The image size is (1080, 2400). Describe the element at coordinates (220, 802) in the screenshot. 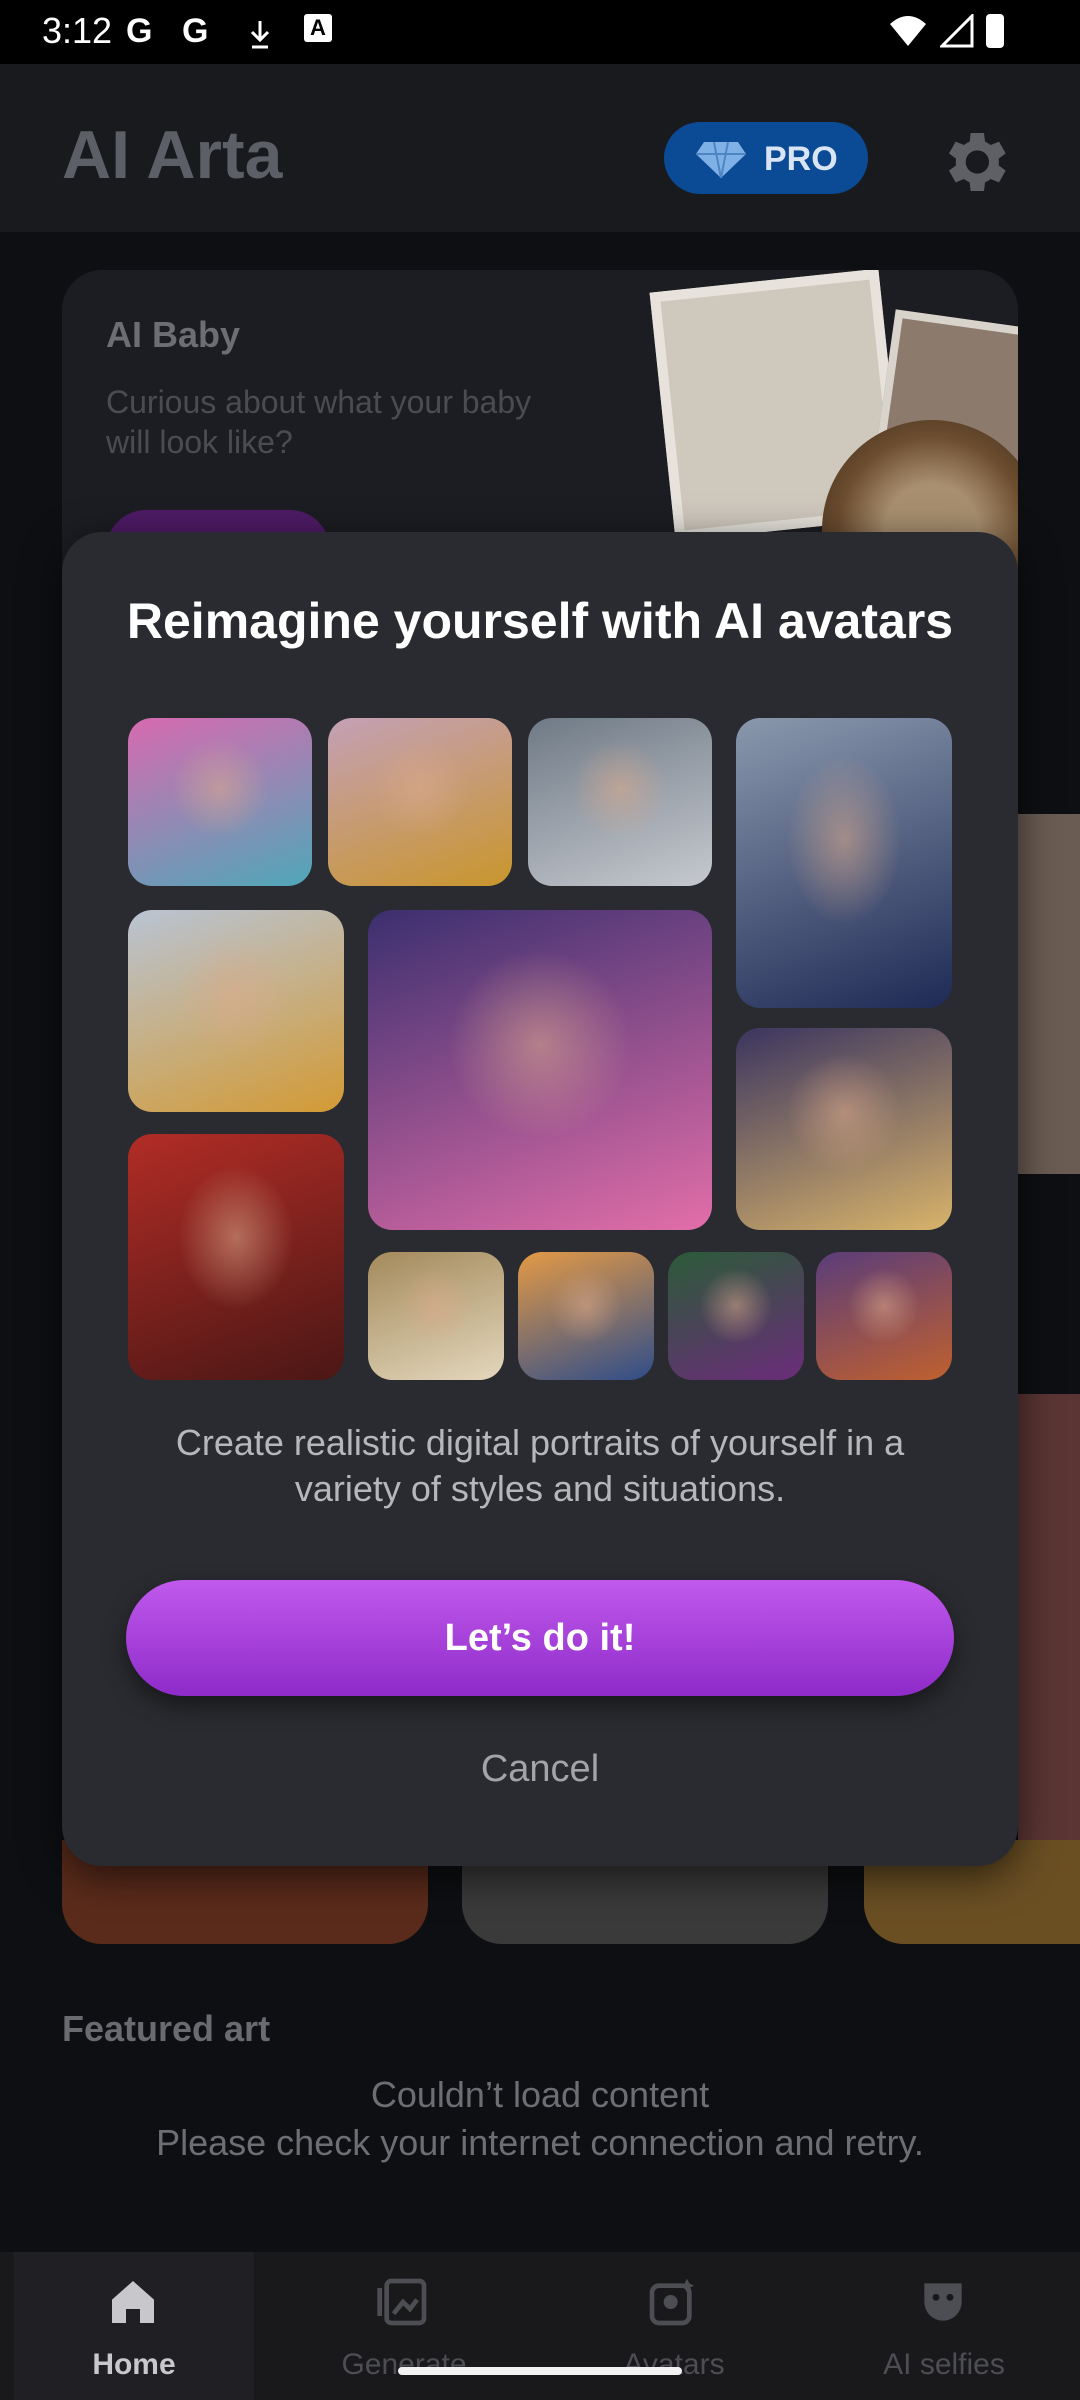

I see `avatar-man-teddy-bear-image` at that location.